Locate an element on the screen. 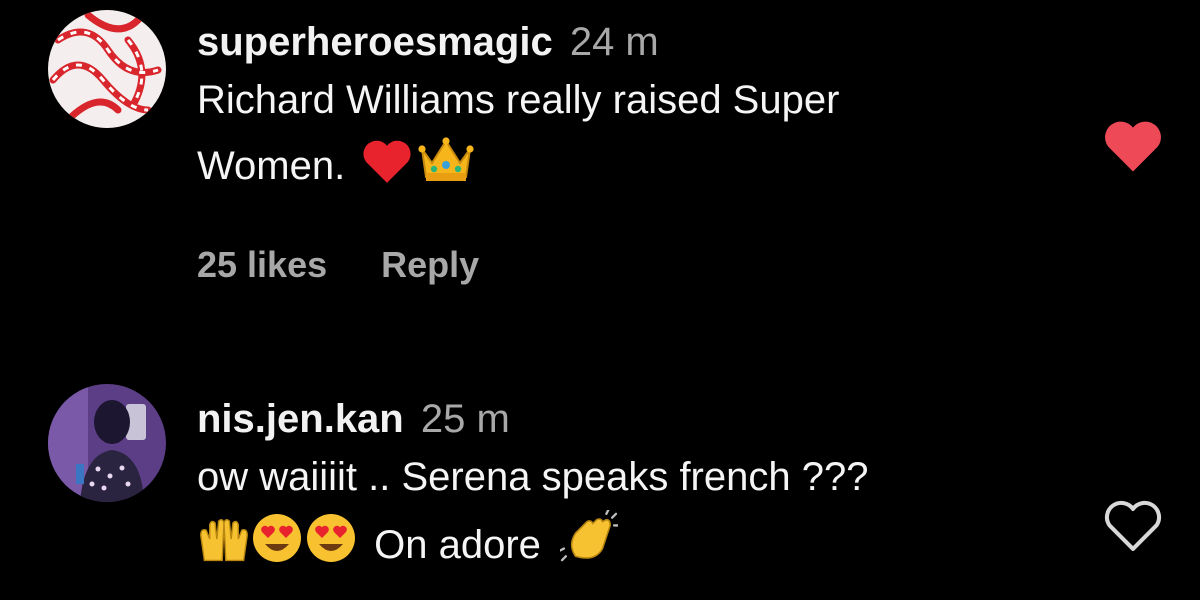 This screenshot has width=1200, height=600. likes-count: 25 likes is located at coordinates (262, 265).